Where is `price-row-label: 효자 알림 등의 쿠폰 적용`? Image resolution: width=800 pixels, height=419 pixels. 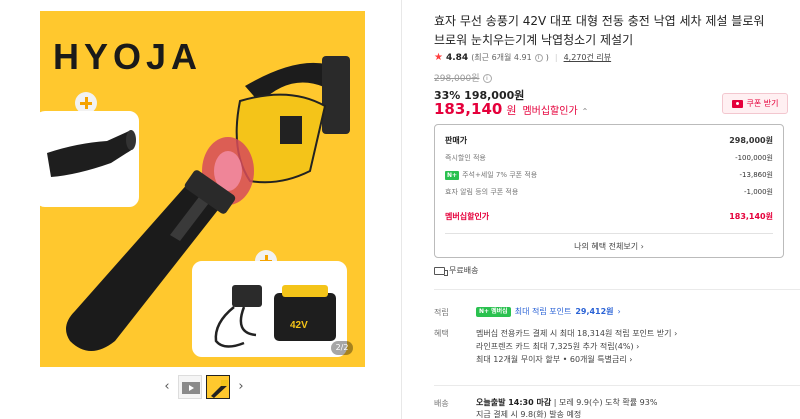
price-row-label: 효자 알림 등의 쿠폰 적용 is located at coordinates (482, 192).